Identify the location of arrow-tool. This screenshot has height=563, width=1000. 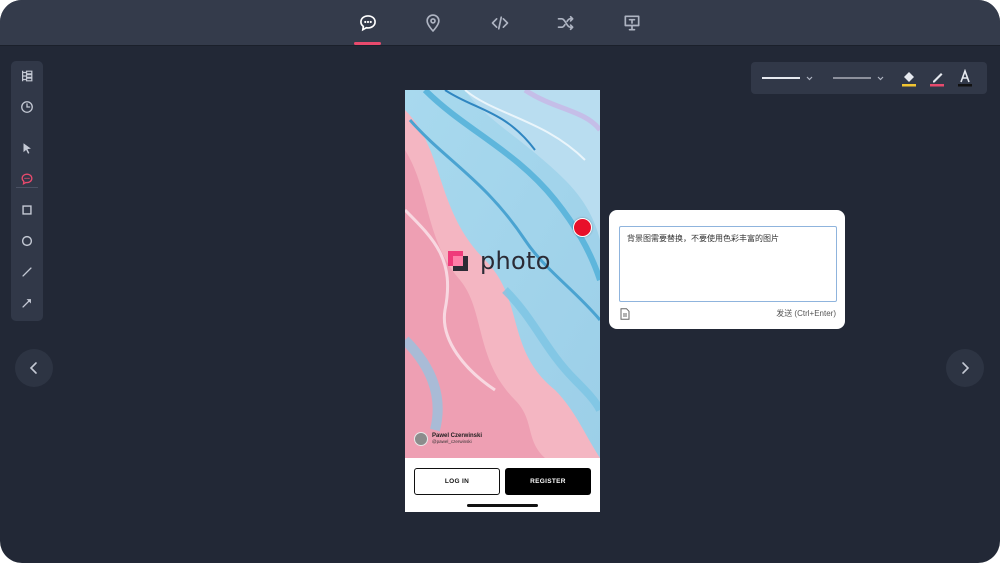
(27, 303).